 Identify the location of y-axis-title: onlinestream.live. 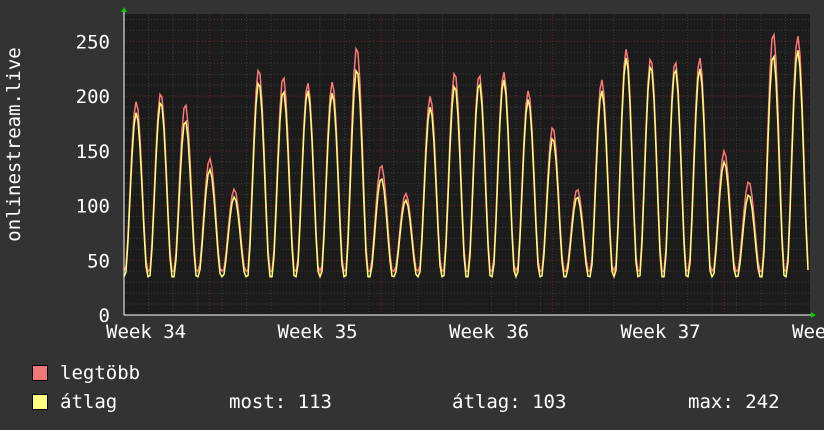
(14, 144).